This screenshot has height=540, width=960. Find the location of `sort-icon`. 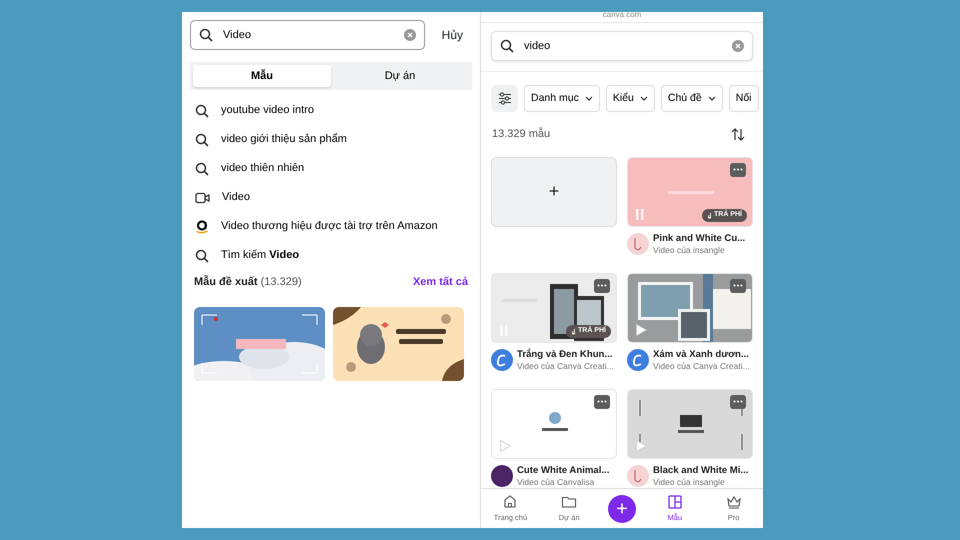

sort-icon is located at coordinates (738, 134).